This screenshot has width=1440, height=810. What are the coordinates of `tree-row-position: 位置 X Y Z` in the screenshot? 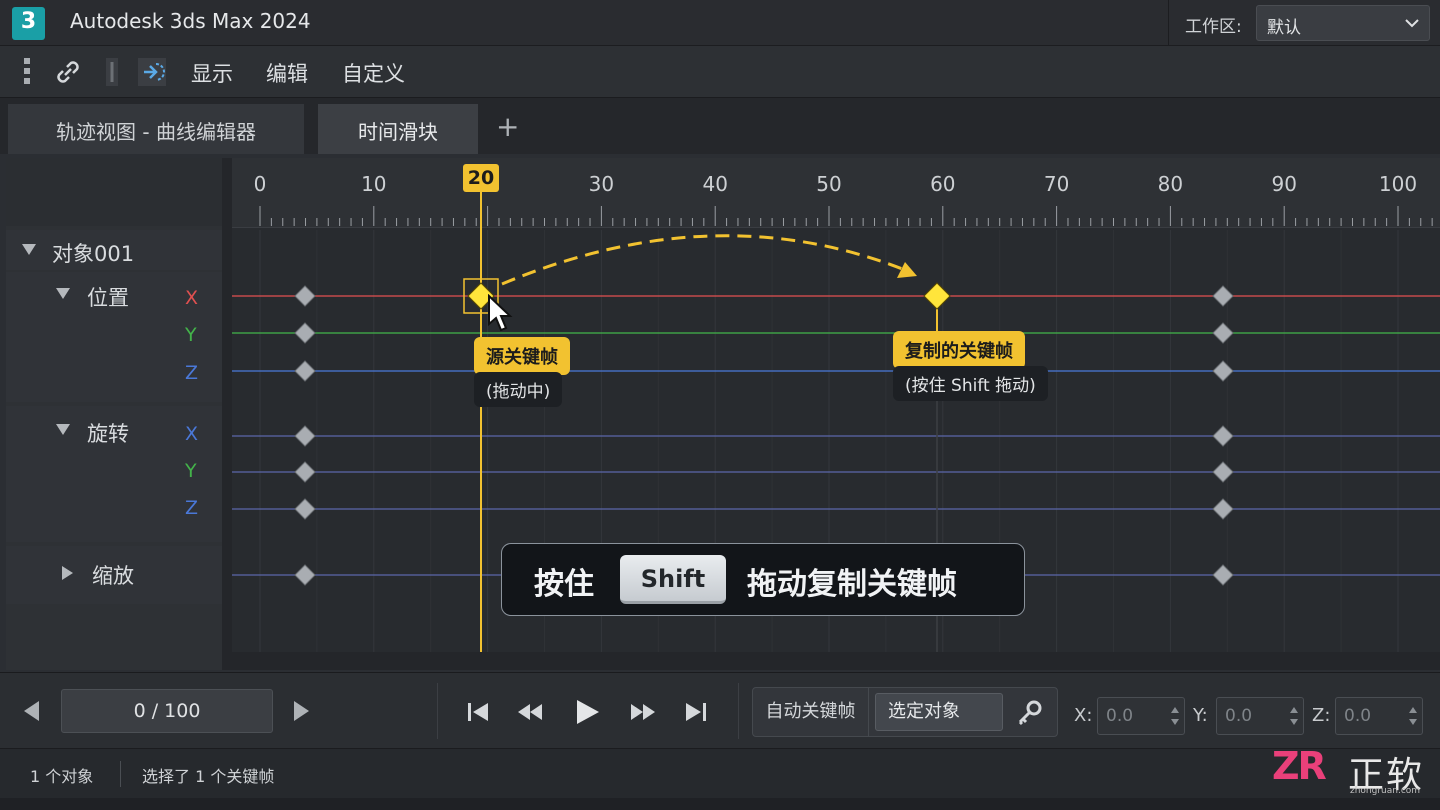 It's located at (114, 337).